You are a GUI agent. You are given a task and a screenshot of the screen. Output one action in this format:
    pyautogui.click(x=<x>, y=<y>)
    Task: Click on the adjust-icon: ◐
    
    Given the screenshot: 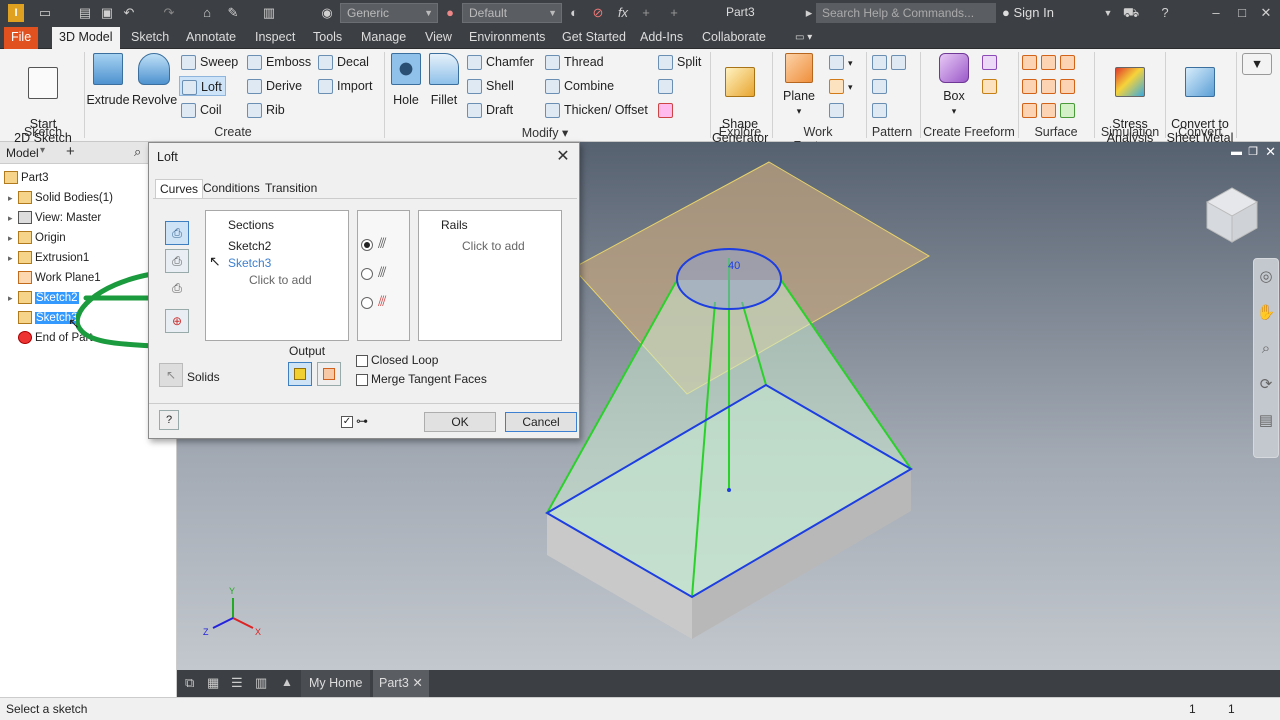 What is the action you would take?
    pyautogui.click(x=574, y=13)
    